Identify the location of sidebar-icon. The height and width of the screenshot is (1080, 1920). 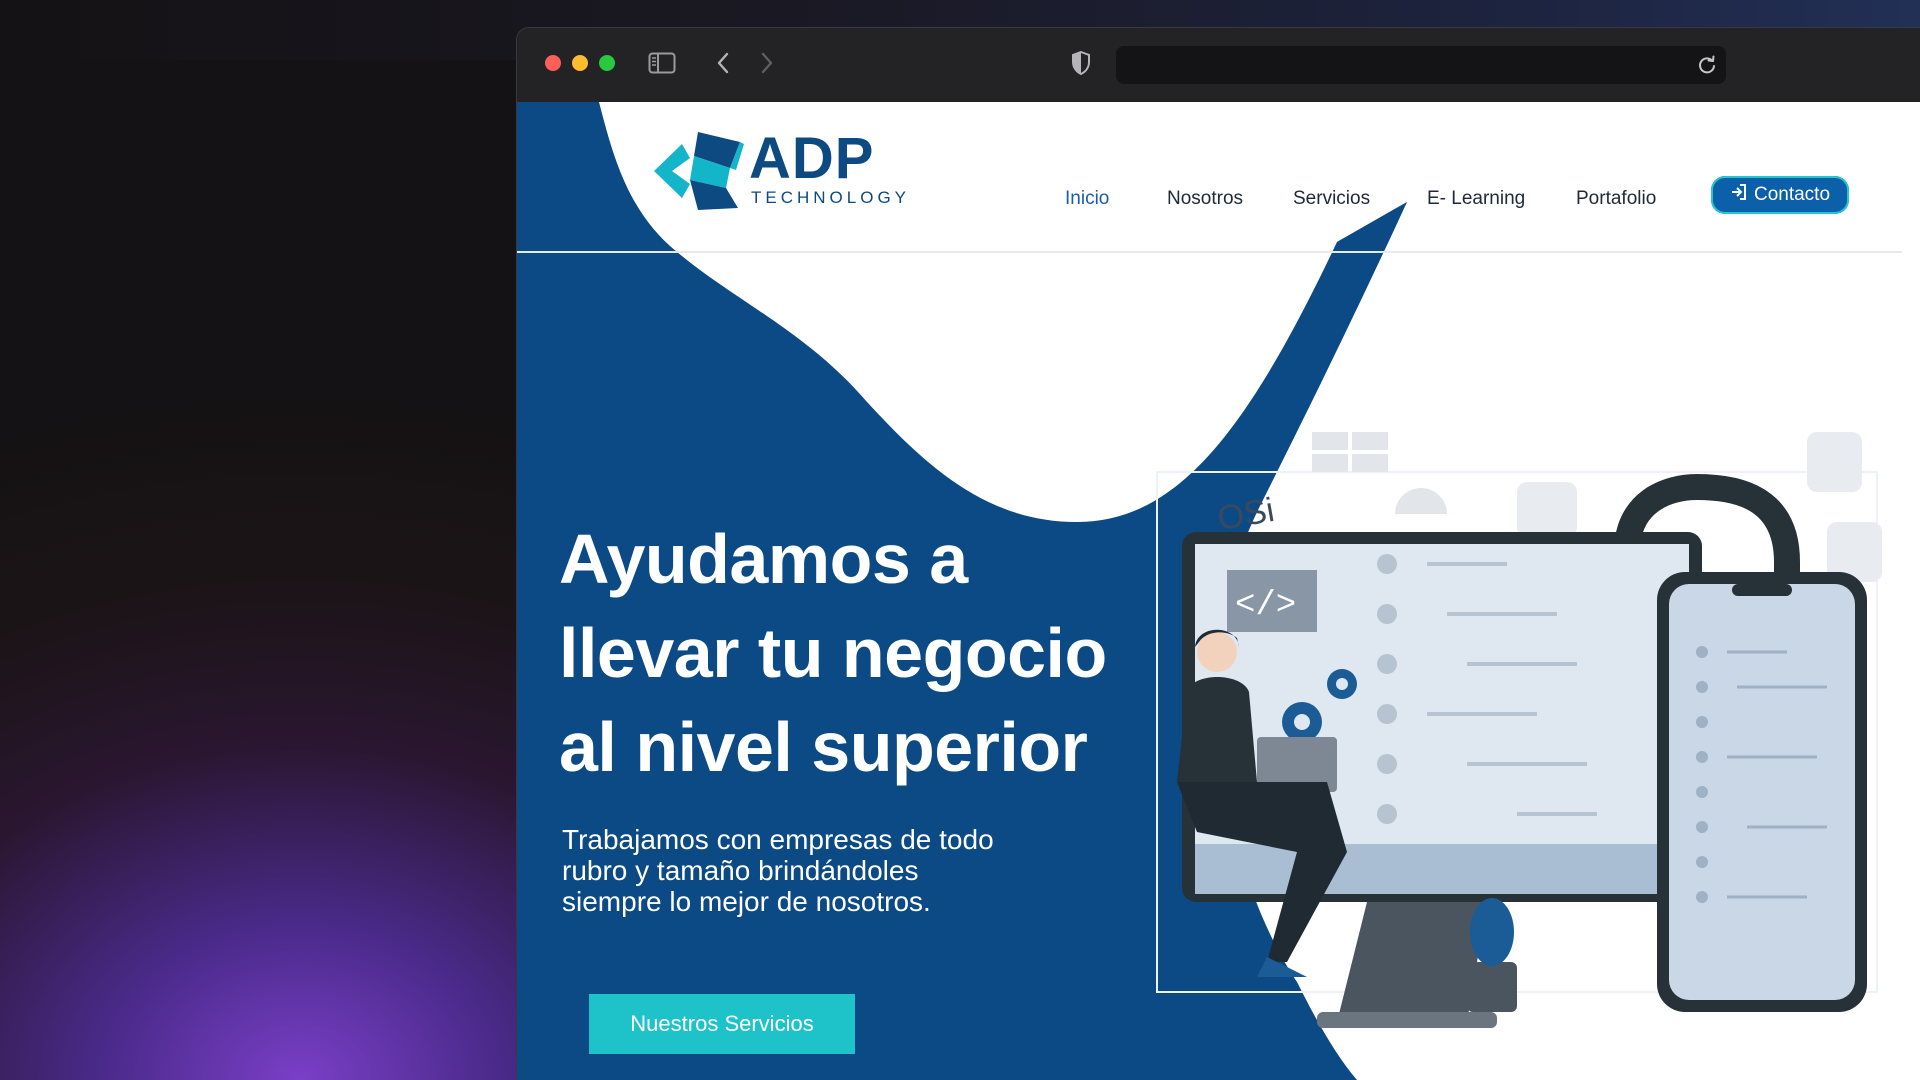
(662, 63).